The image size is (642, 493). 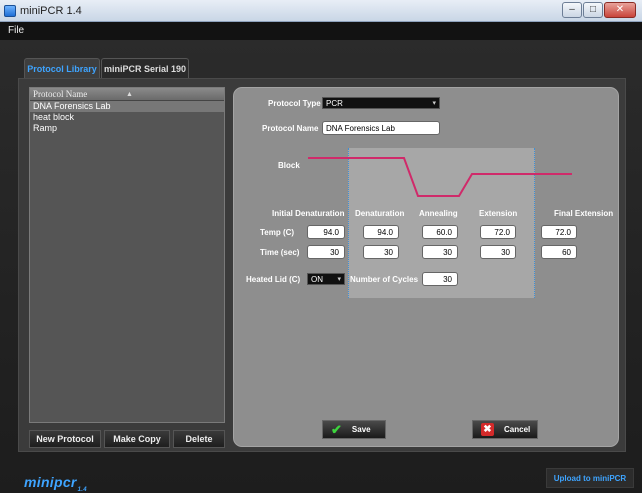 I want to click on save-button: ✔ Save, so click(x=354, y=429).